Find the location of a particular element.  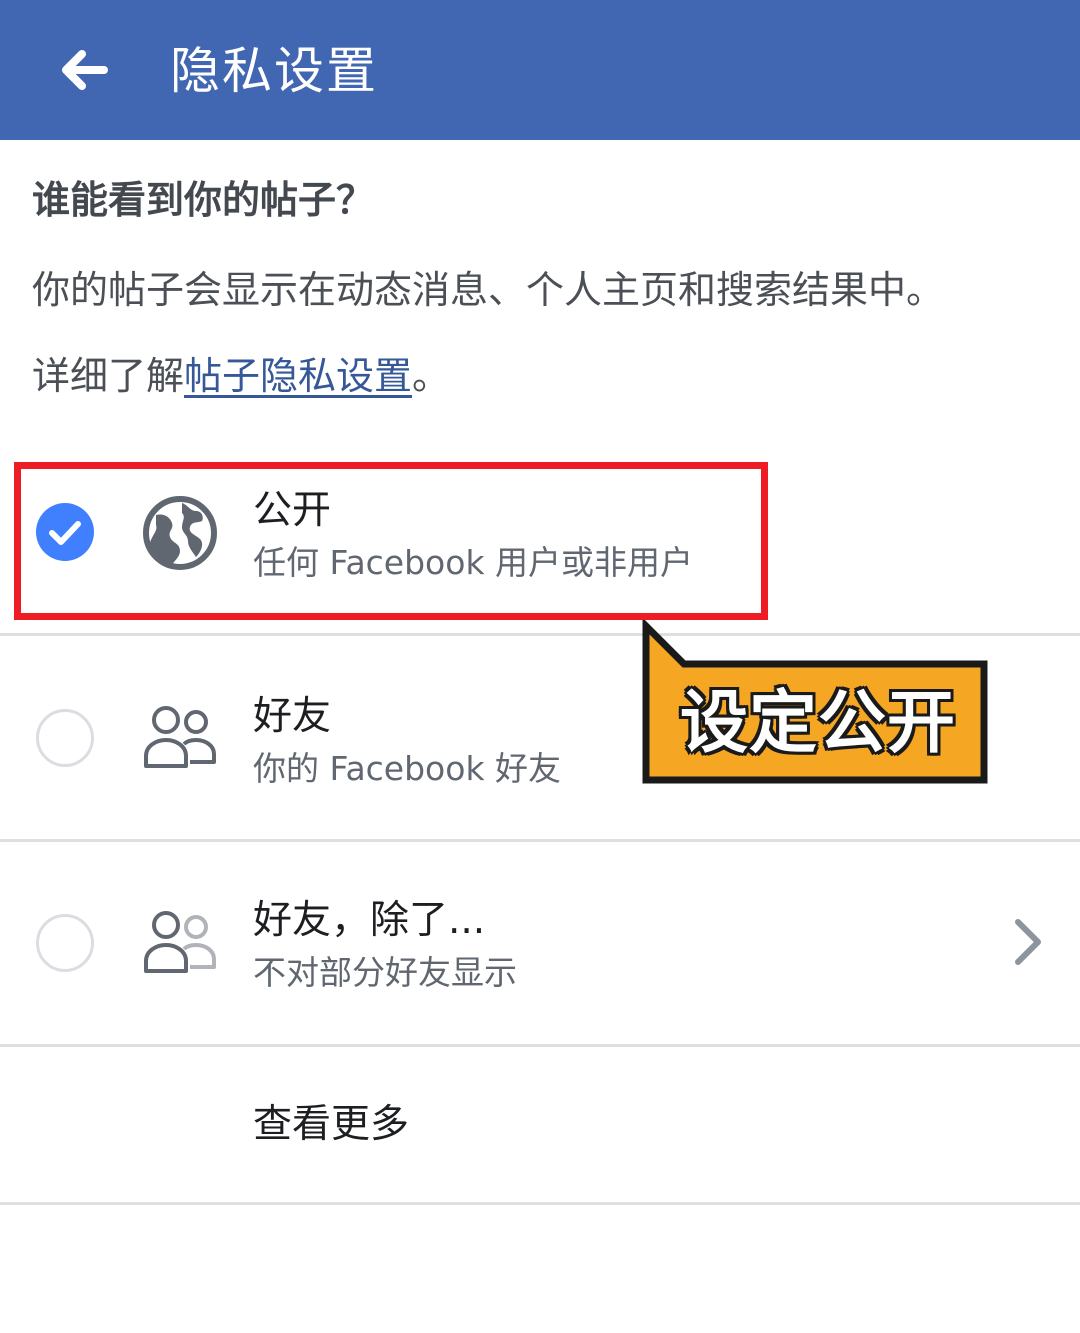

radio-friends-except is located at coordinates (65, 943).